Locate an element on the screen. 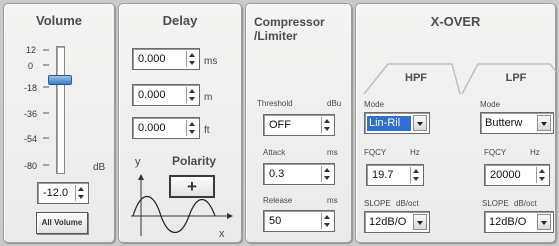  compressor-title-line1: Compressor is located at coordinates (289, 22).